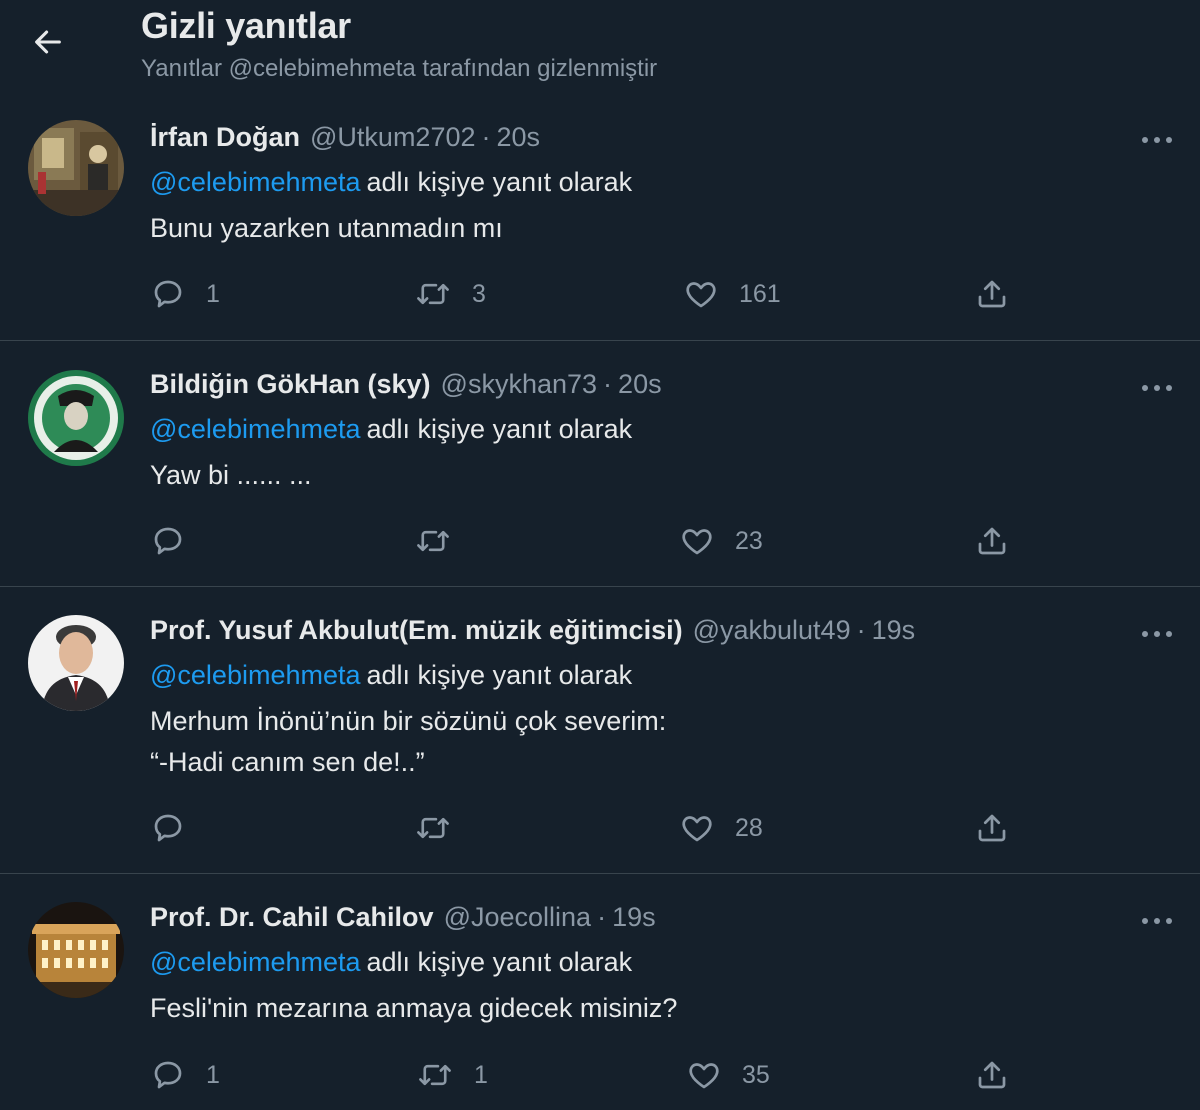 The height and width of the screenshot is (1110, 1200). Describe the element at coordinates (518, 917) in the screenshot. I see `author-handle: @Joecollina` at that location.